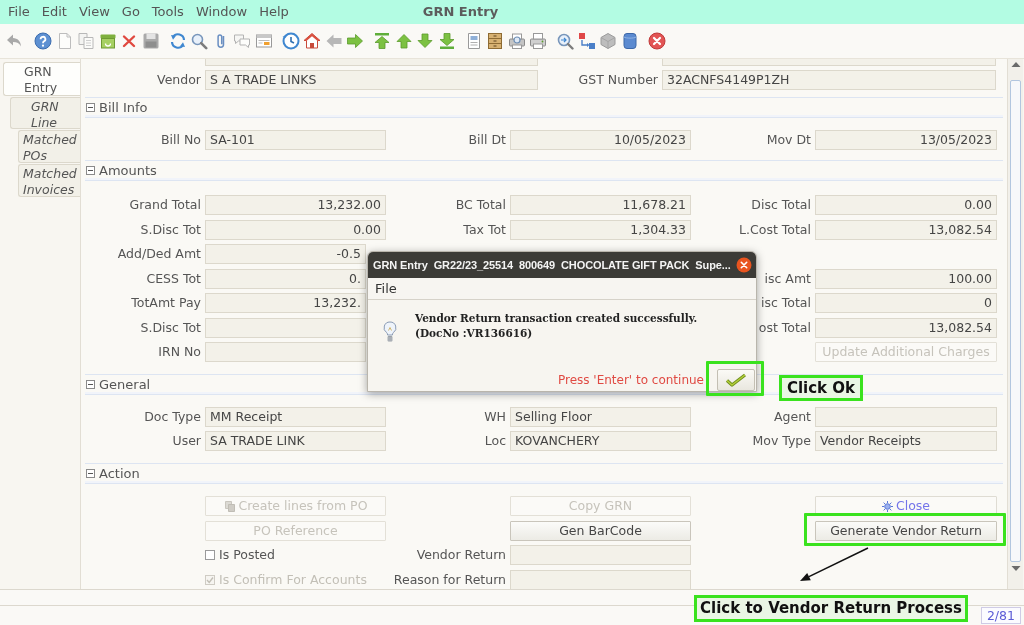 The height and width of the screenshot is (625, 1024). I want to click on callout-label: Click Ok, so click(821, 388).